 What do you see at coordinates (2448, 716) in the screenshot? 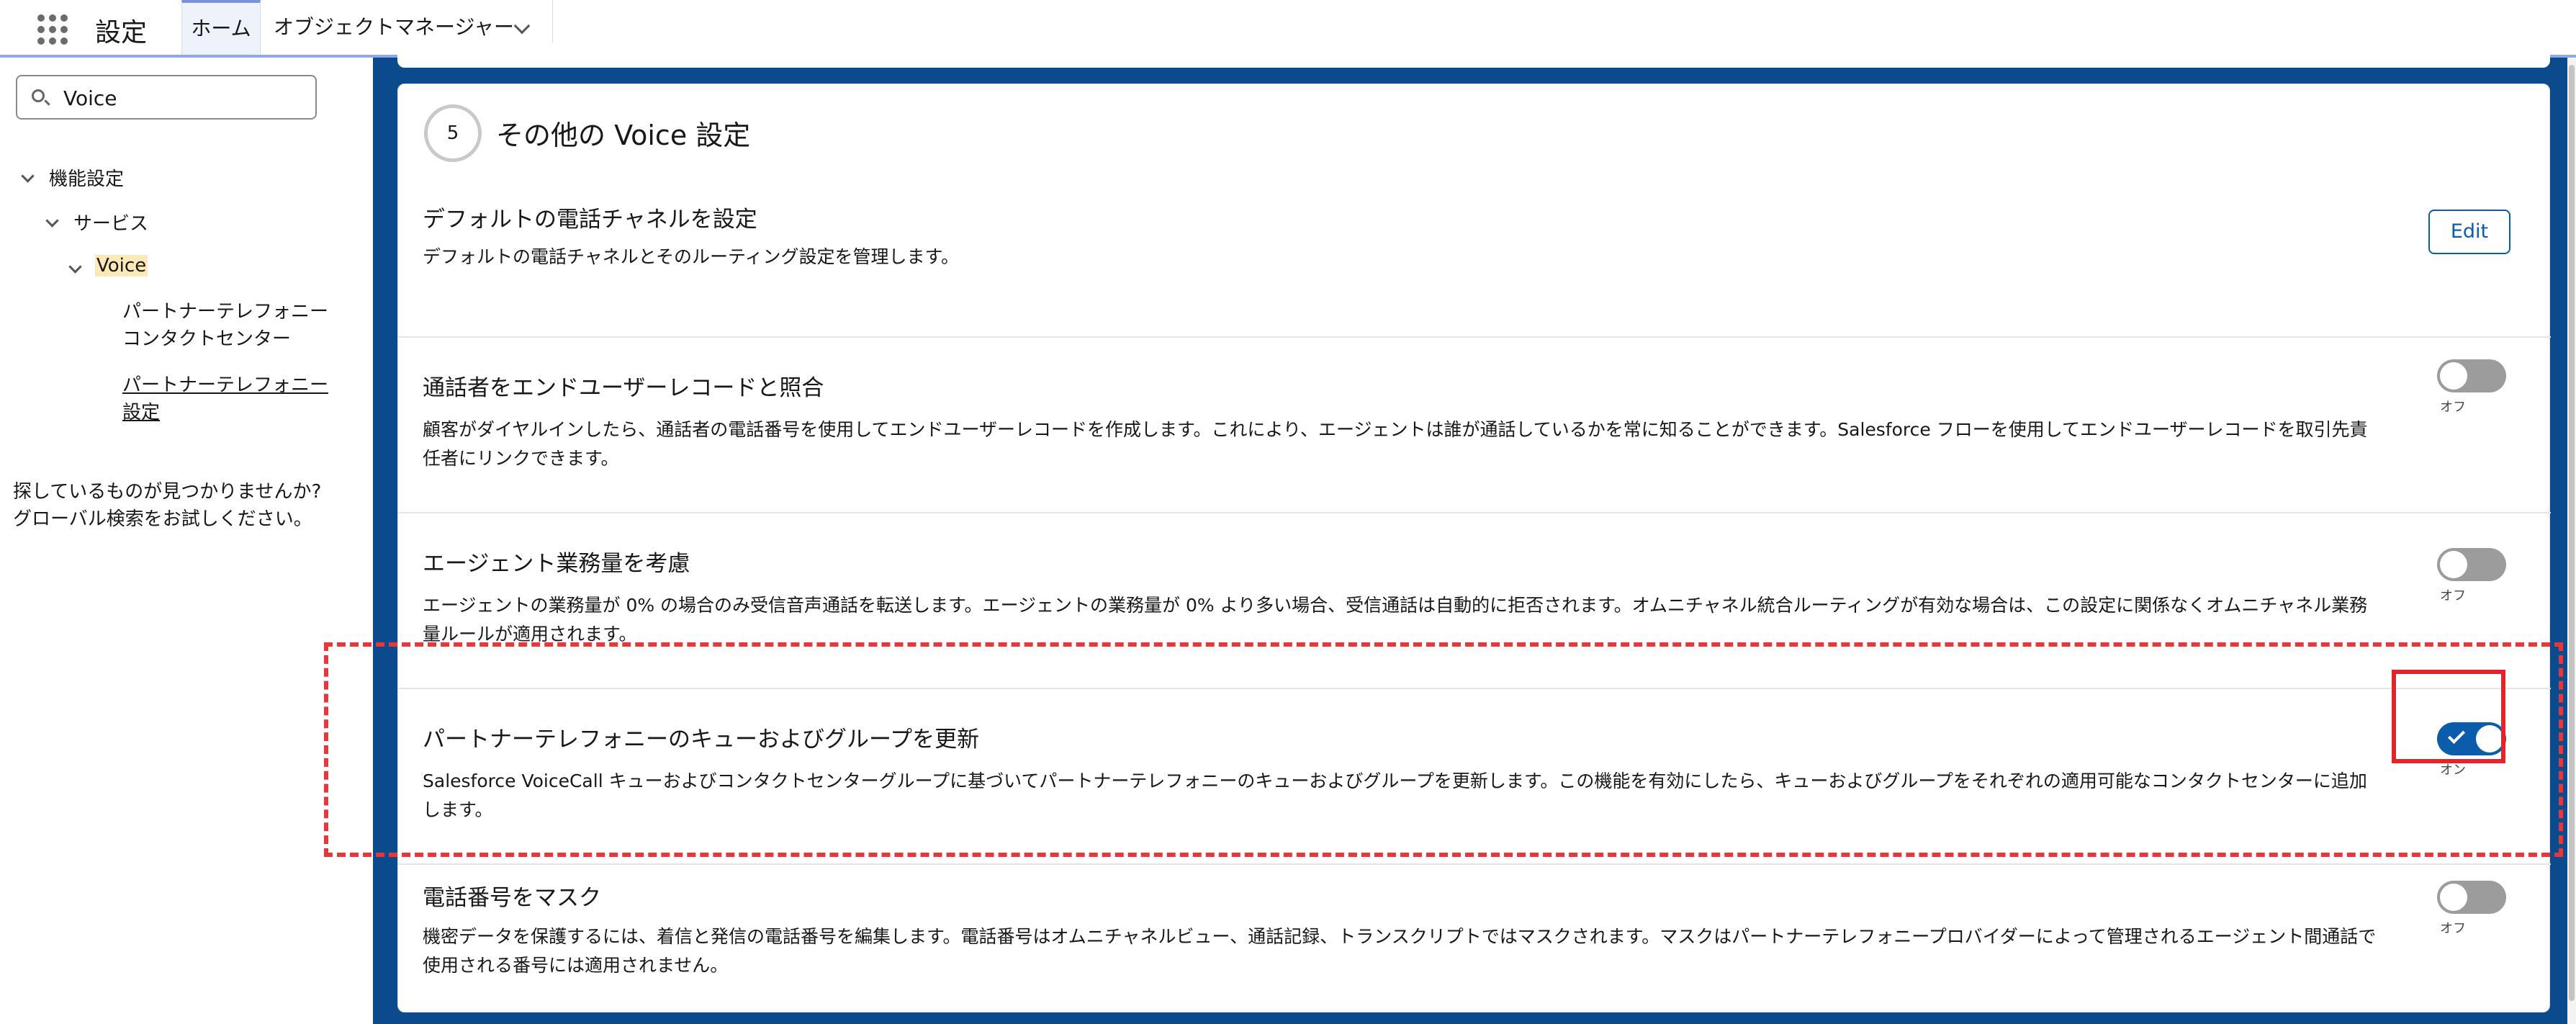
I see `highlight-toggle-annotation` at bounding box center [2448, 716].